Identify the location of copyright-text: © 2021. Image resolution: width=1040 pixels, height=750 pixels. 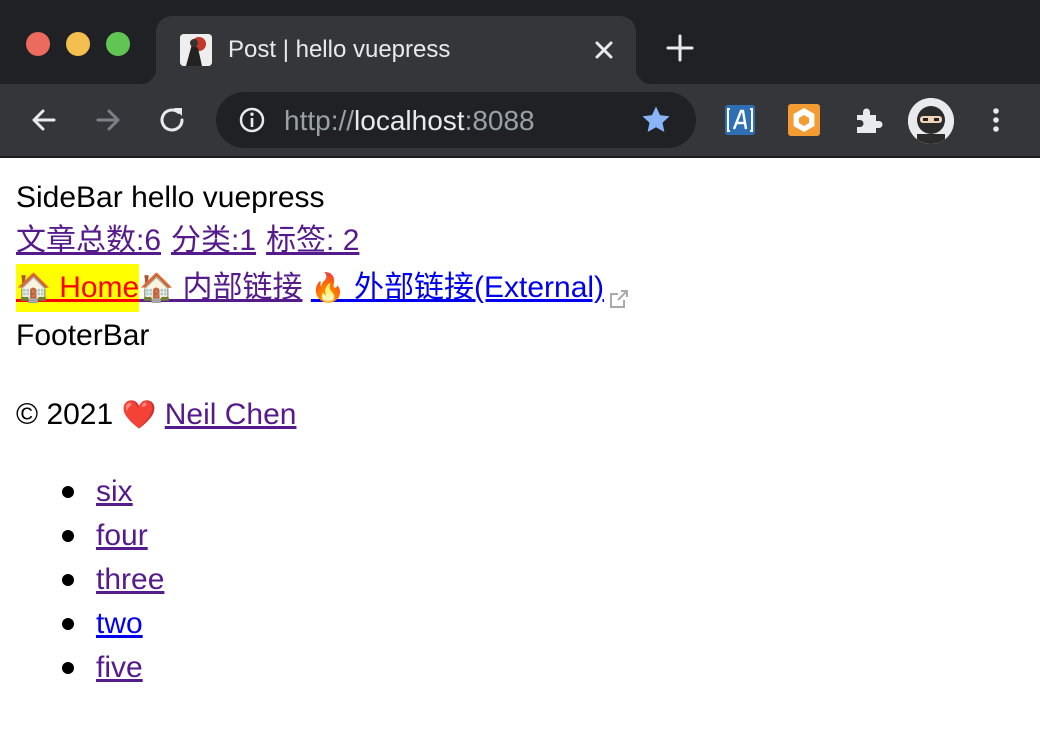
(69, 414).